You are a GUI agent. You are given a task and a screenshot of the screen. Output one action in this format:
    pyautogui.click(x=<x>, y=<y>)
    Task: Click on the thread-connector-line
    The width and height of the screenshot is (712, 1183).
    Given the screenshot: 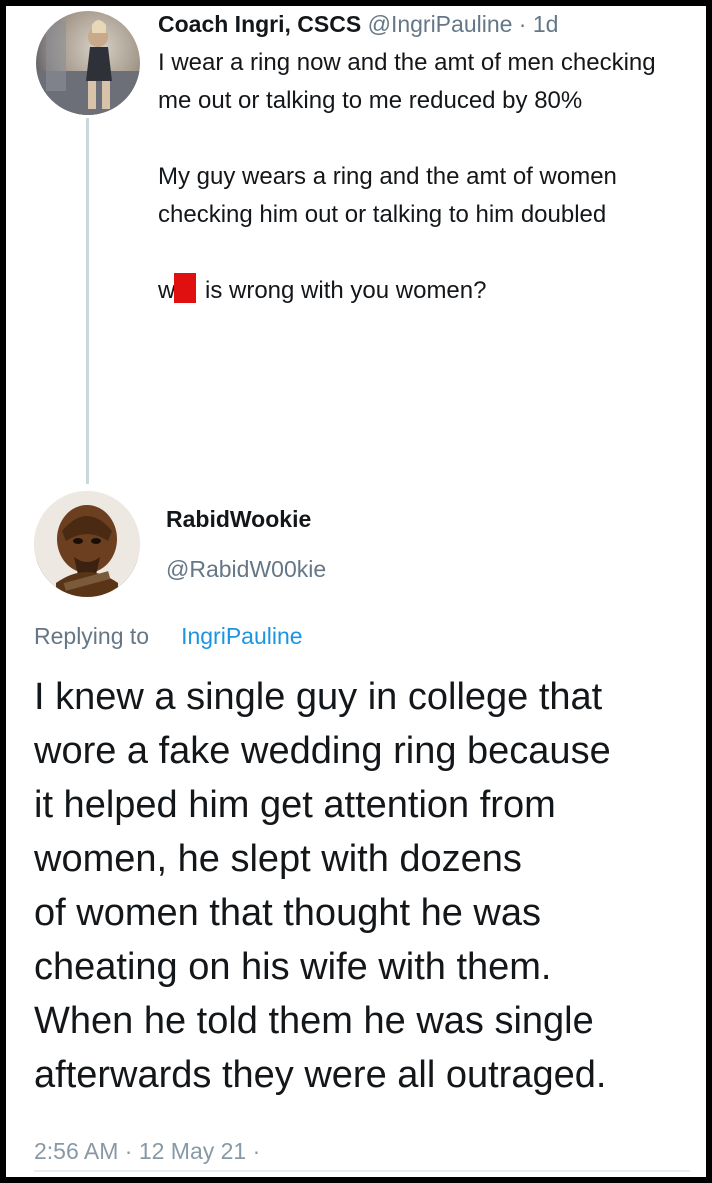 What is the action you would take?
    pyautogui.click(x=87, y=301)
    